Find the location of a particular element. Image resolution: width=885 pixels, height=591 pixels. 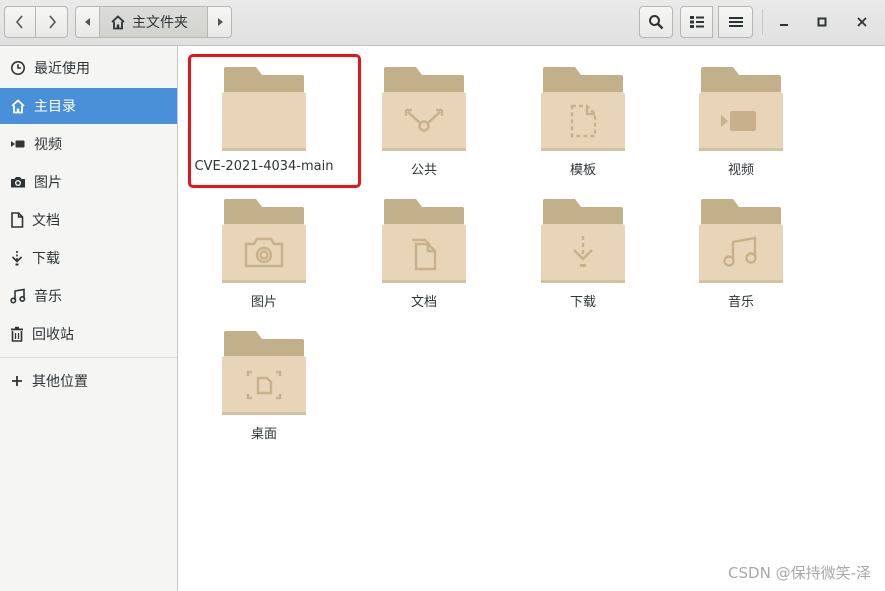

sidebar-separator is located at coordinates (88, 357).